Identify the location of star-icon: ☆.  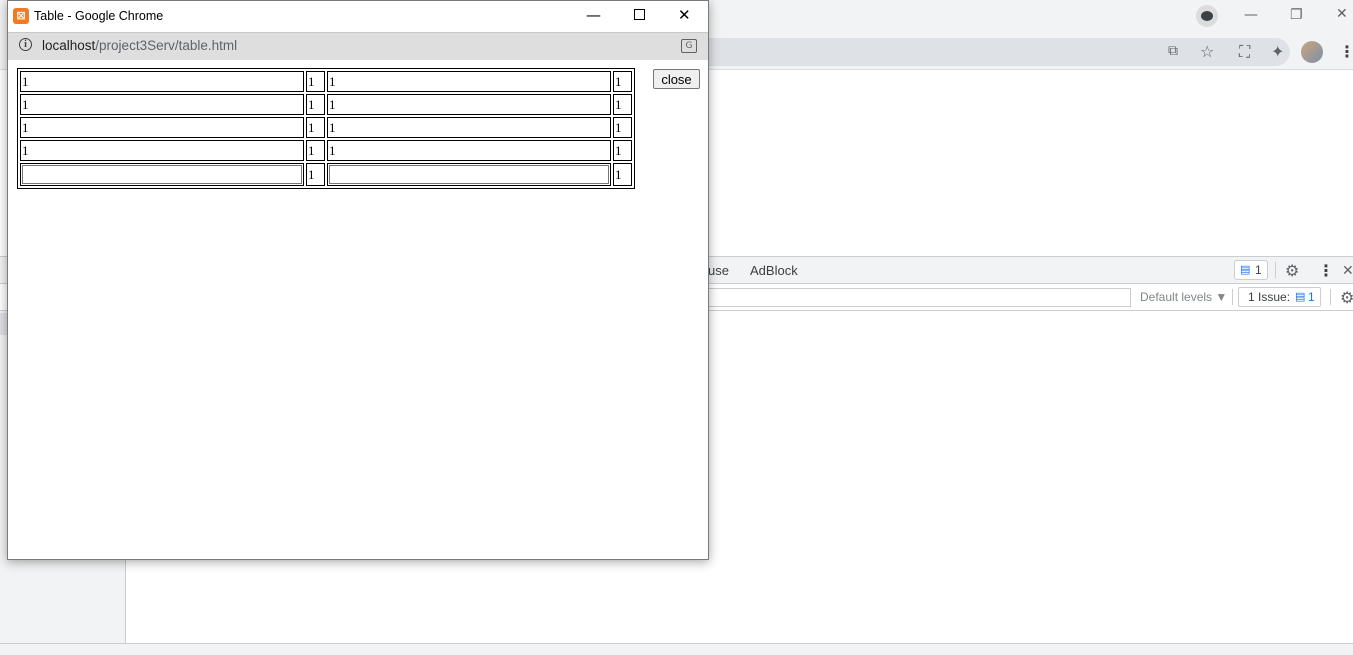
(1207, 51).